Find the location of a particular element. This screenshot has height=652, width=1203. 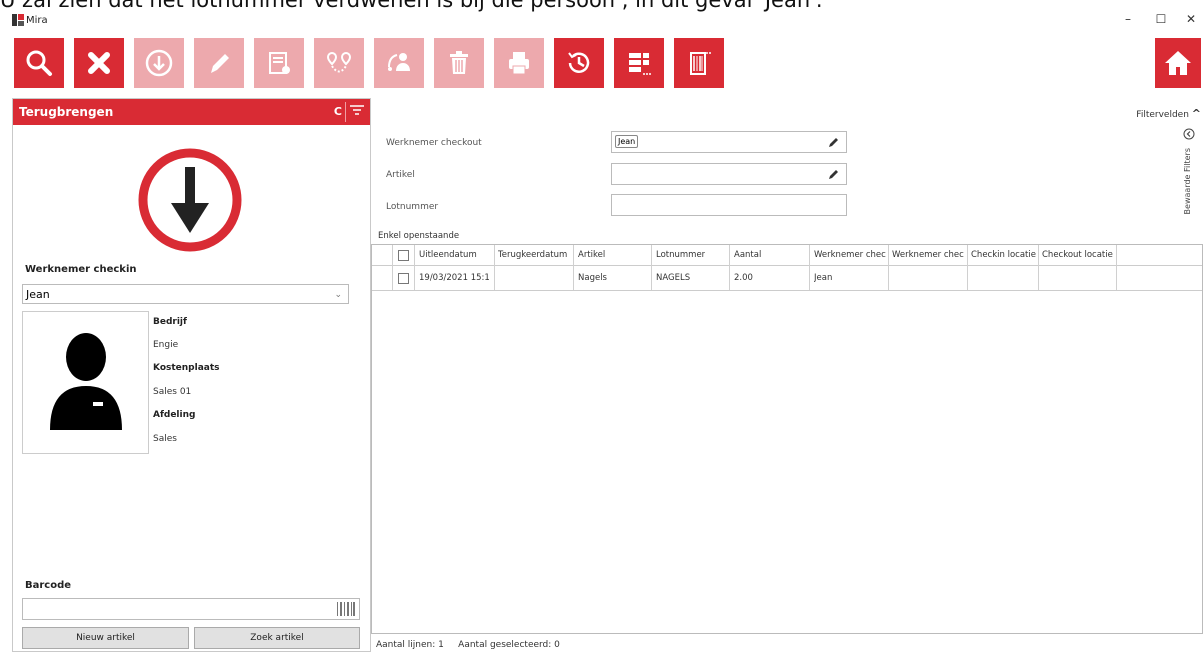

search-button is located at coordinates (39, 63).